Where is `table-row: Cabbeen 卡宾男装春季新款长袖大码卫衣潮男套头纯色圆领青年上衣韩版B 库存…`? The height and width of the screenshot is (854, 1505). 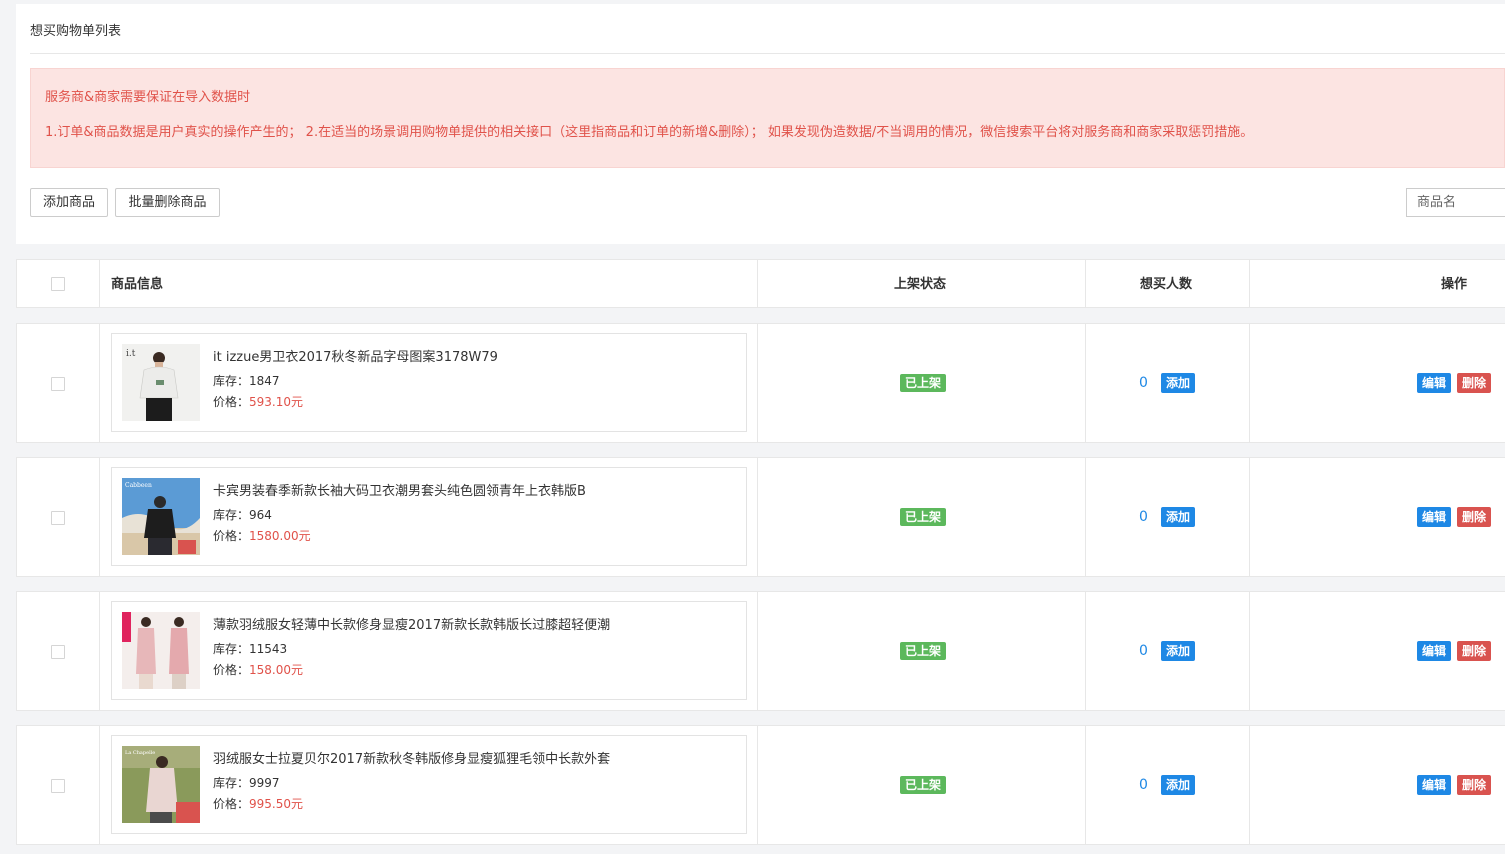
table-row: Cabbeen 卡宾男装春季新款长袖大码卫衣潮男套头纯色圆领青年上衣韩版B 库存… is located at coordinates (760, 517).